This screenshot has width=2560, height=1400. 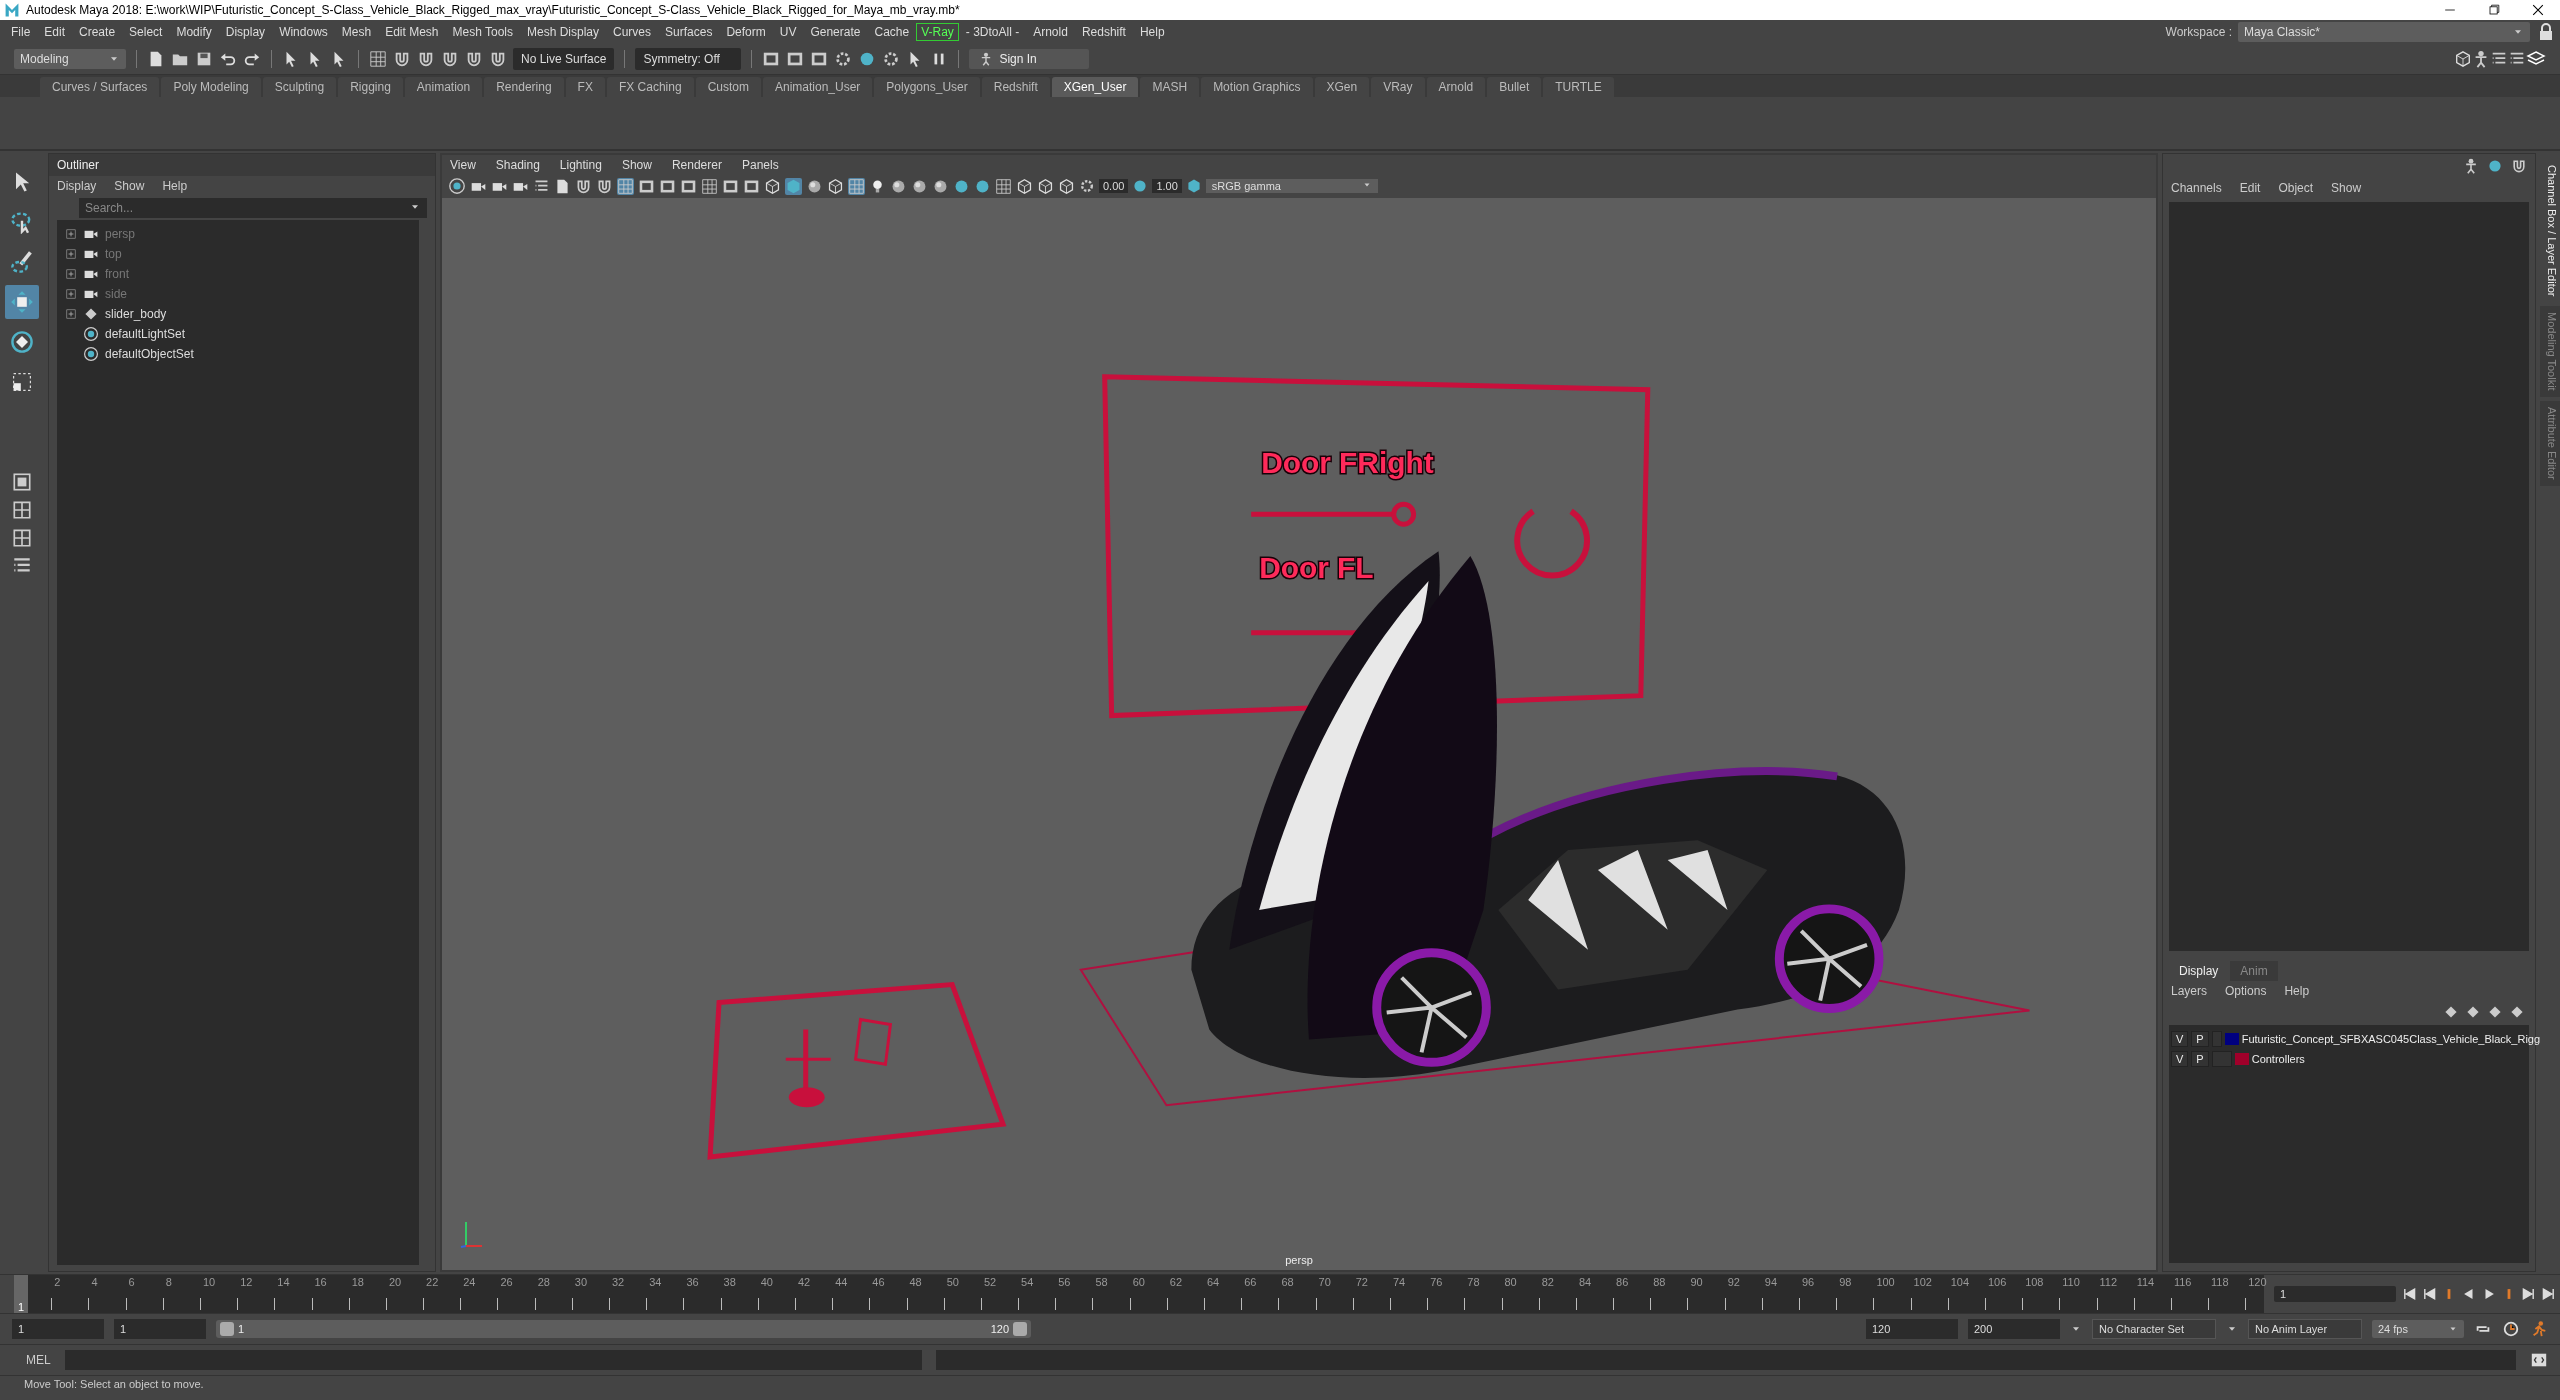 What do you see at coordinates (2494, 10) in the screenshot?
I see `maximize-icon` at bounding box center [2494, 10].